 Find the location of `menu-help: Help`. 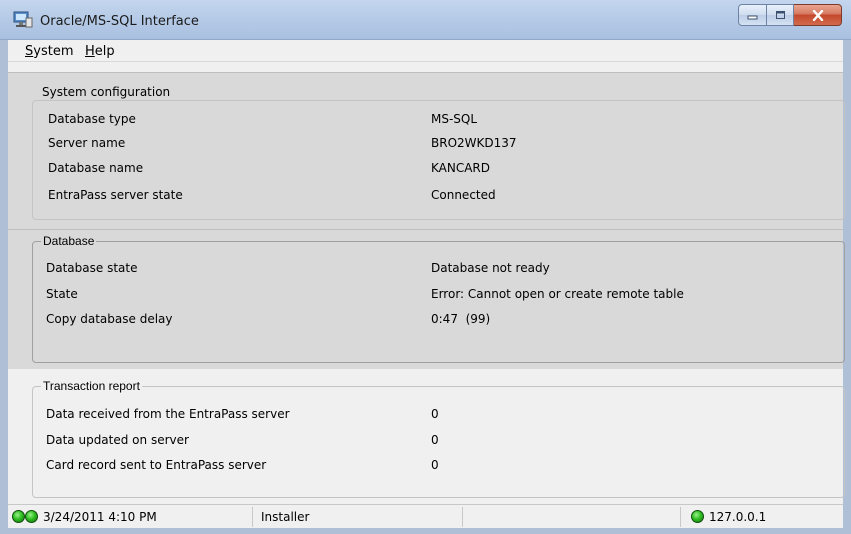

menu-help: Help is located at coordinates (100, 51).